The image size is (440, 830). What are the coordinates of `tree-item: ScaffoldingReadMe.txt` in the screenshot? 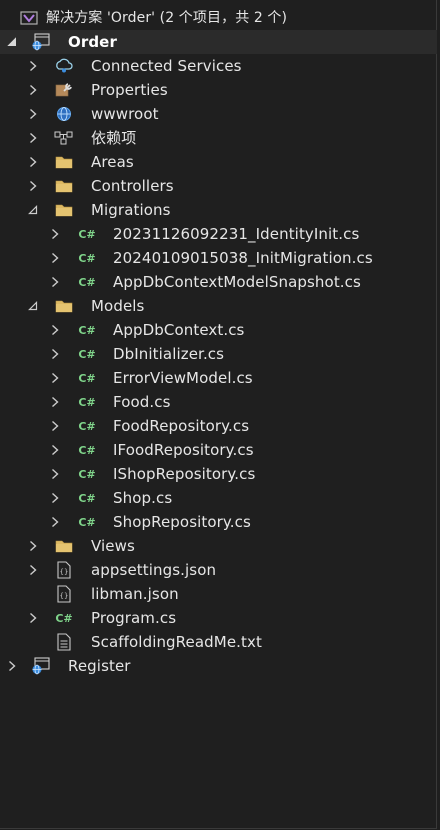 It's located at (218, 642).